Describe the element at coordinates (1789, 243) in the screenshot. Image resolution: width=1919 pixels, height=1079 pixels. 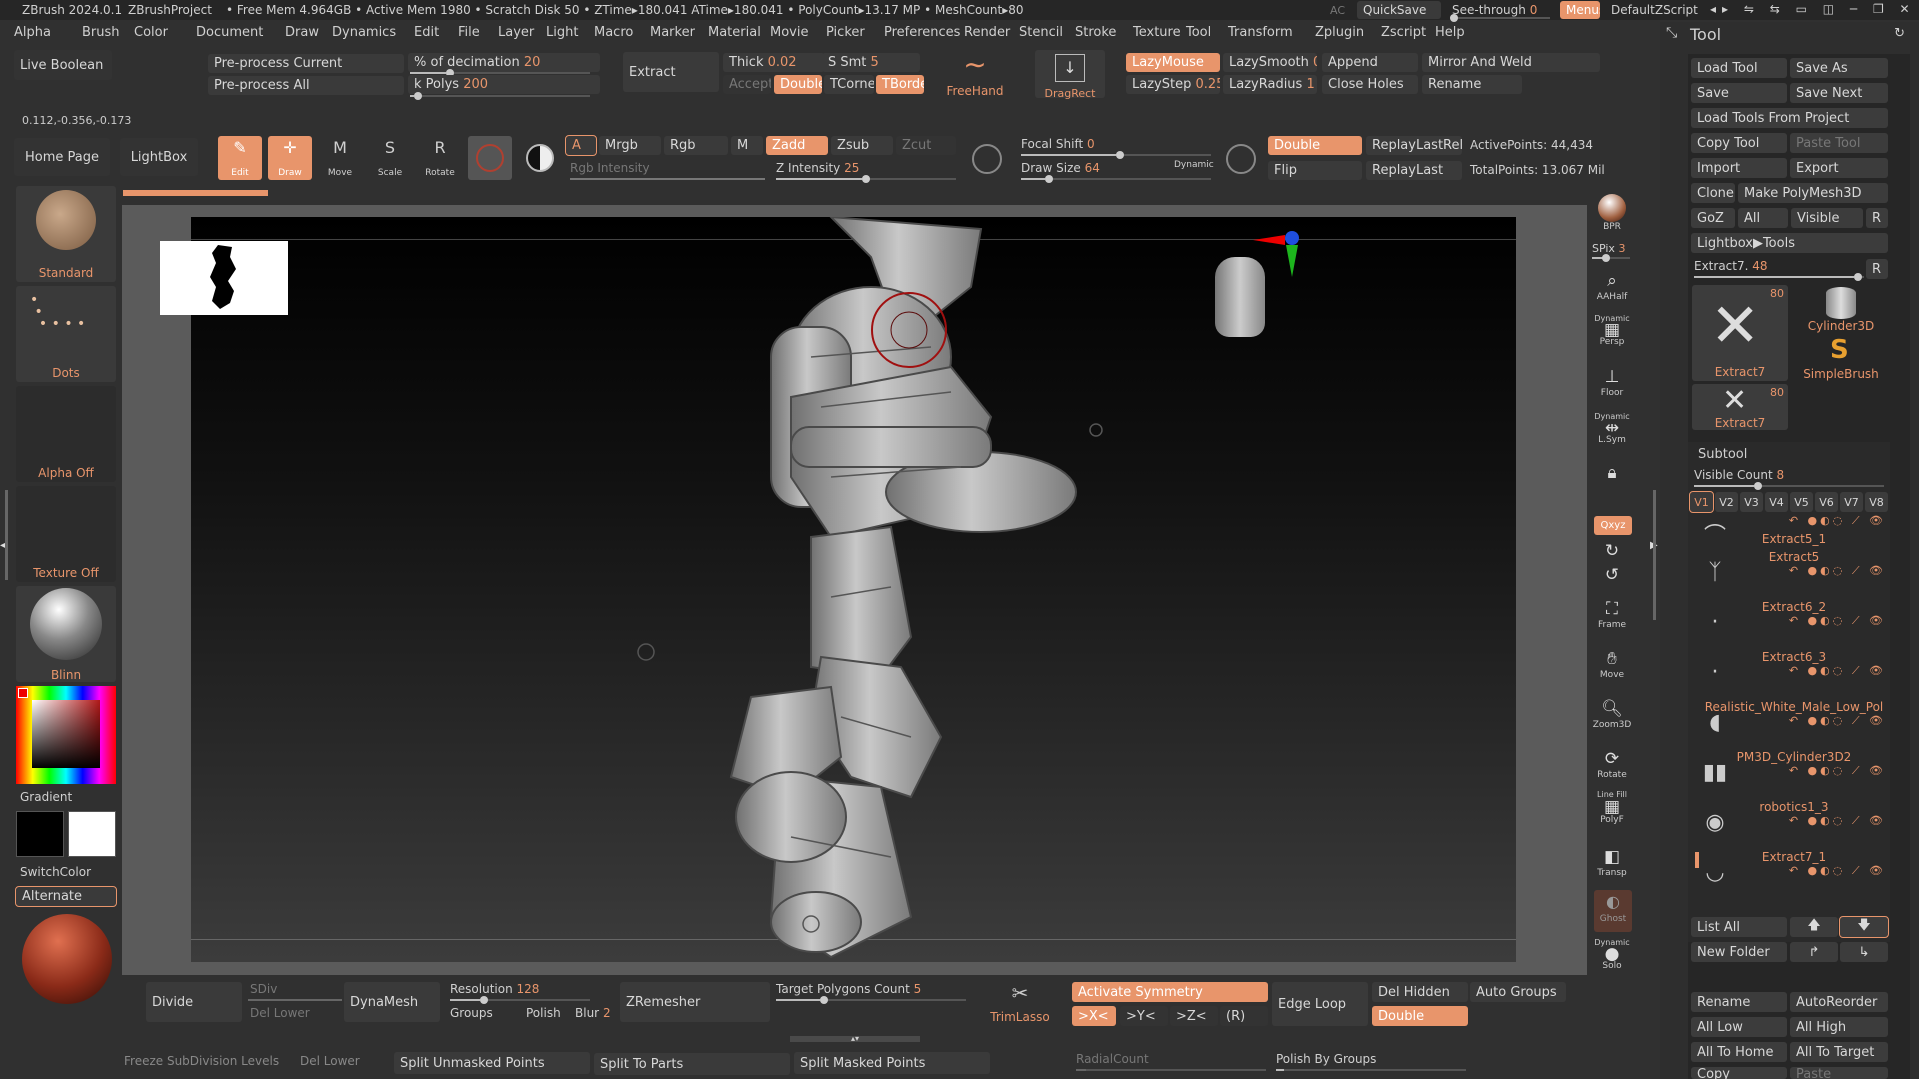
I see `lightbox-tools-button: Lightbox▶Tools` at that location.